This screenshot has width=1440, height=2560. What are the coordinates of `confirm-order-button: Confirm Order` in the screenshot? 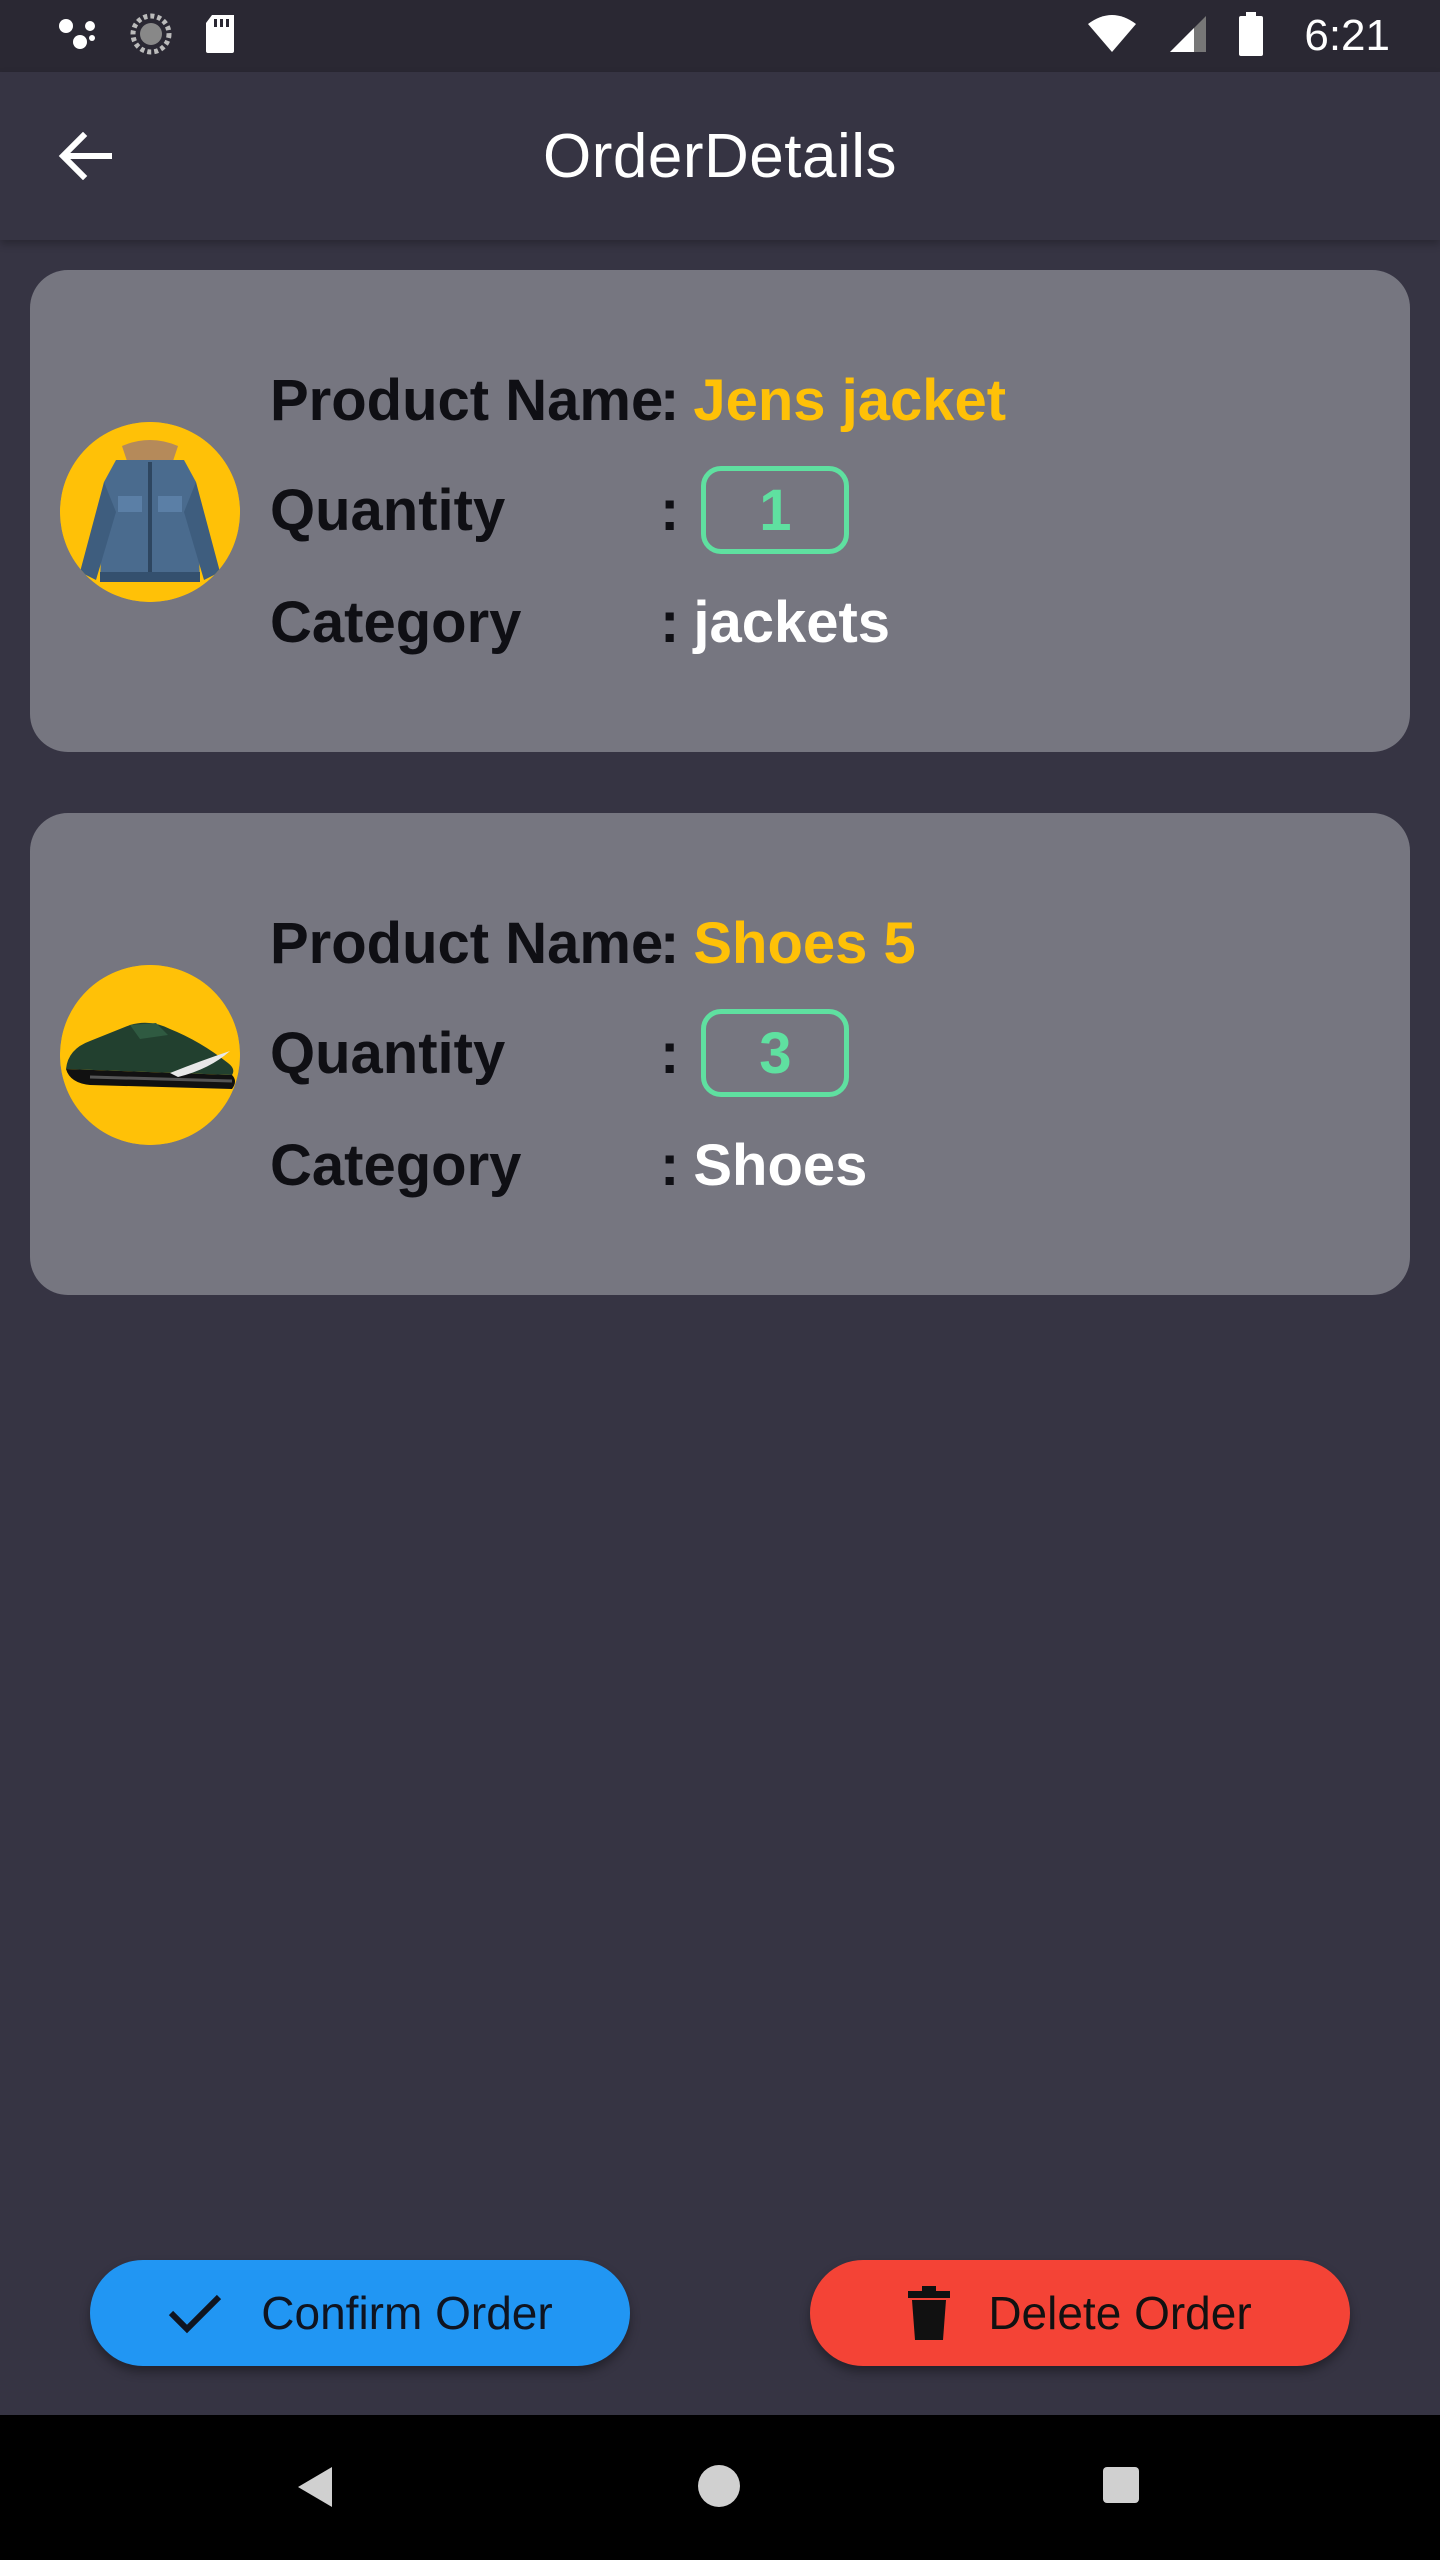 It's located at (360, 2313).